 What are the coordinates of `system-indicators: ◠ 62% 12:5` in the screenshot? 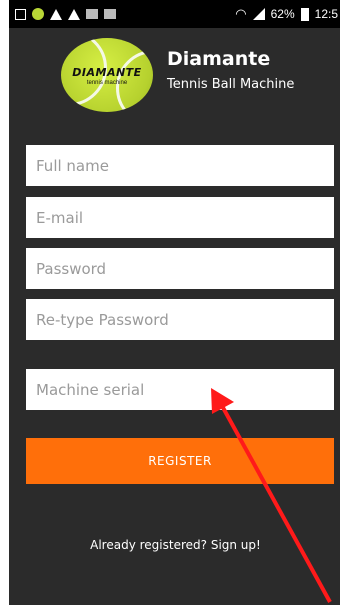 It's located at (287, 14).